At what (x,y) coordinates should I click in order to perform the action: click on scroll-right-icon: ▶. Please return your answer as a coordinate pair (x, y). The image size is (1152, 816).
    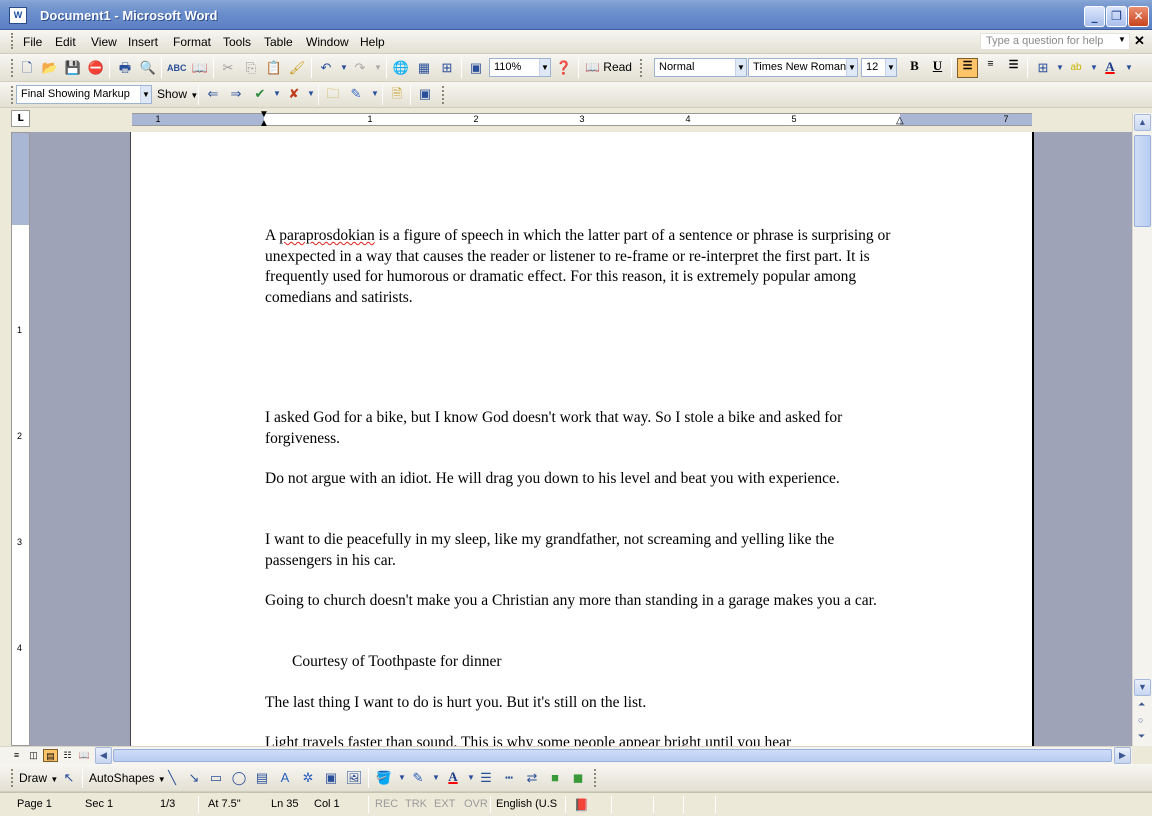
    Looking at the image, I should click on (1122, 755).